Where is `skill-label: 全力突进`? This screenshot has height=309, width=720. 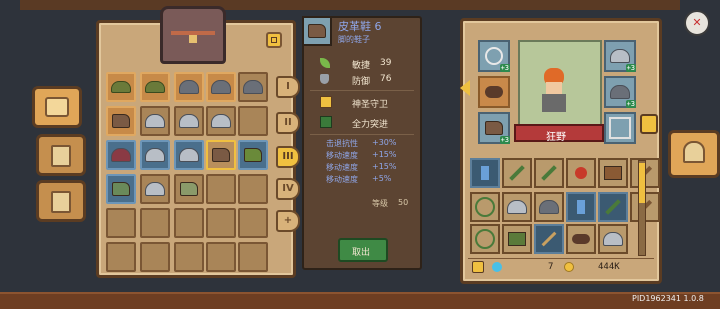
skill-label: 全力突进 is located at coordinates (370, 125).